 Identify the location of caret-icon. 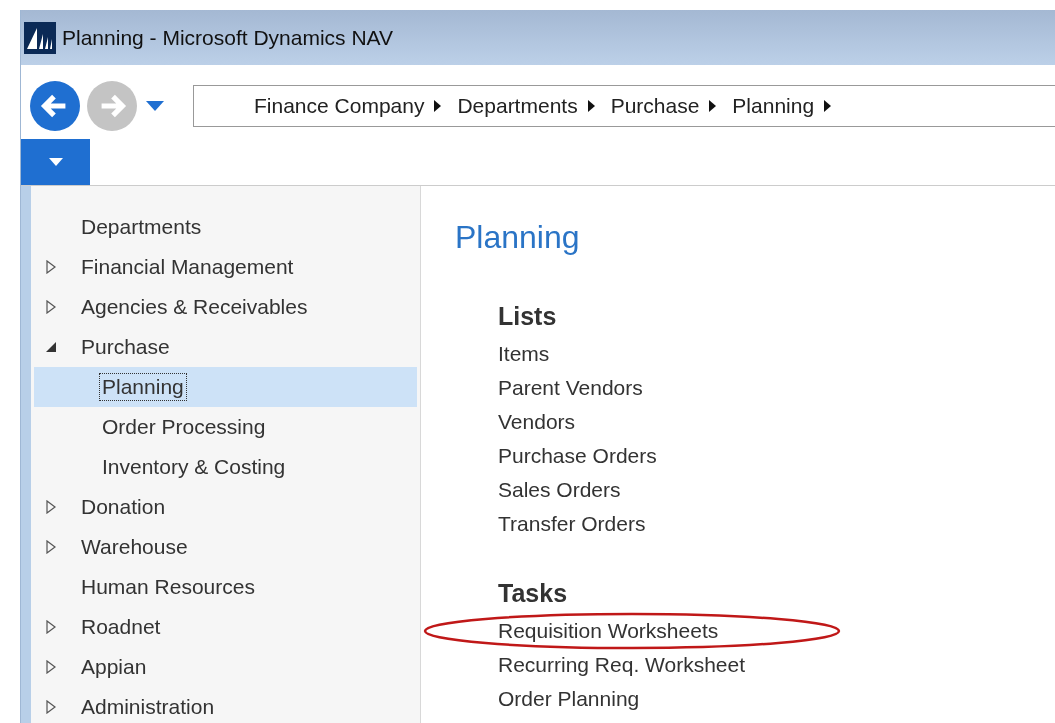
(55, 162).